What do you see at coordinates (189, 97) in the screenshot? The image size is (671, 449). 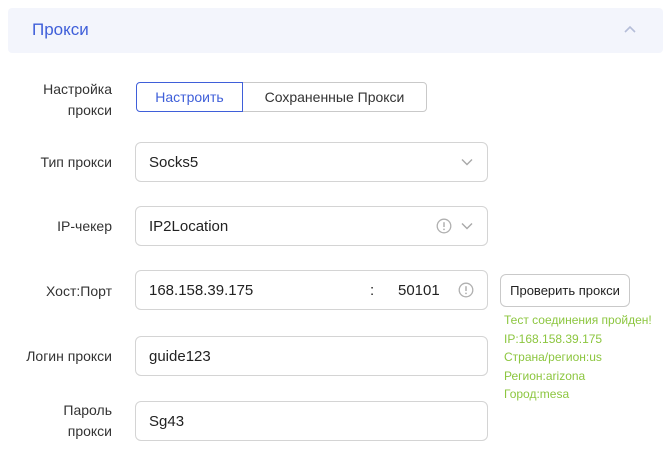 I see `configure-tab: Настроить` at bounding box center [189, 97].